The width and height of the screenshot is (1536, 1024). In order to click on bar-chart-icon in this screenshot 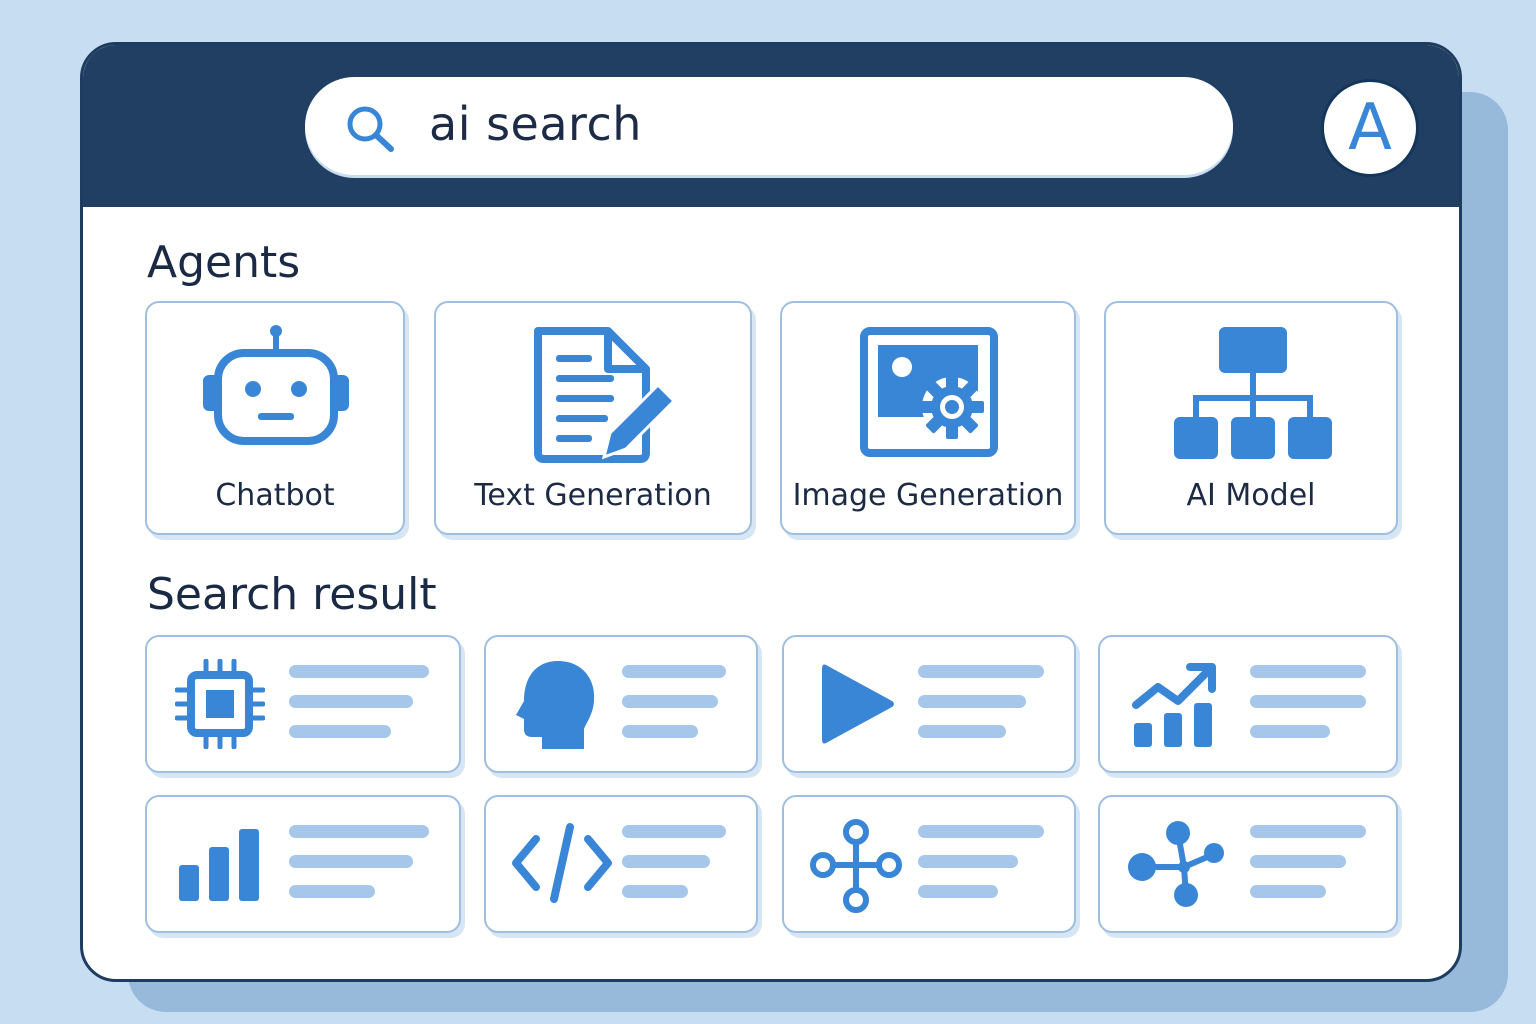, I will do `click(219, 865)`.